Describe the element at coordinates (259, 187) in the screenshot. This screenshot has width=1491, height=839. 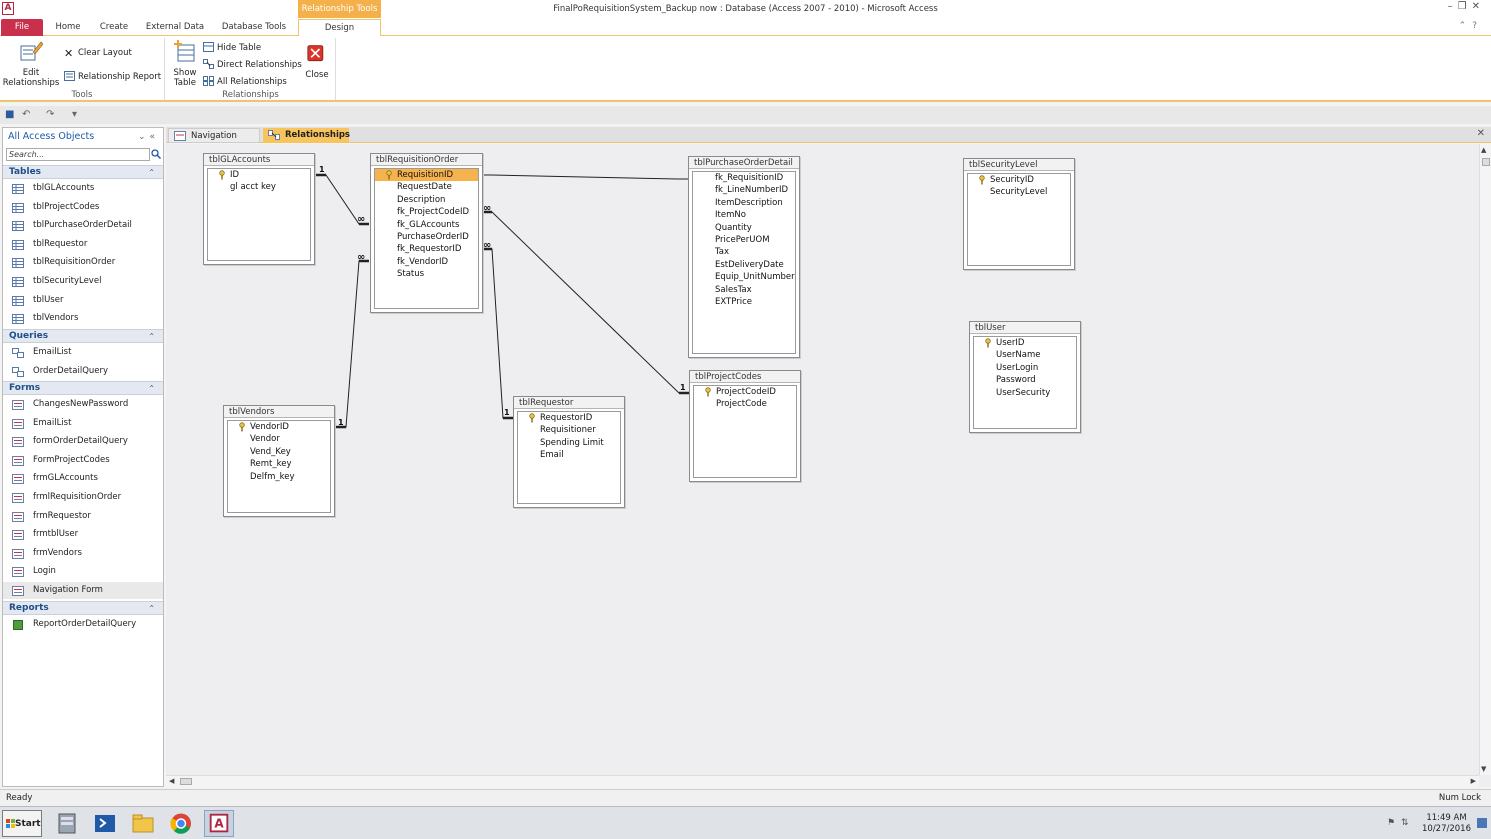
I see `field-row: gl acct key` at that location.